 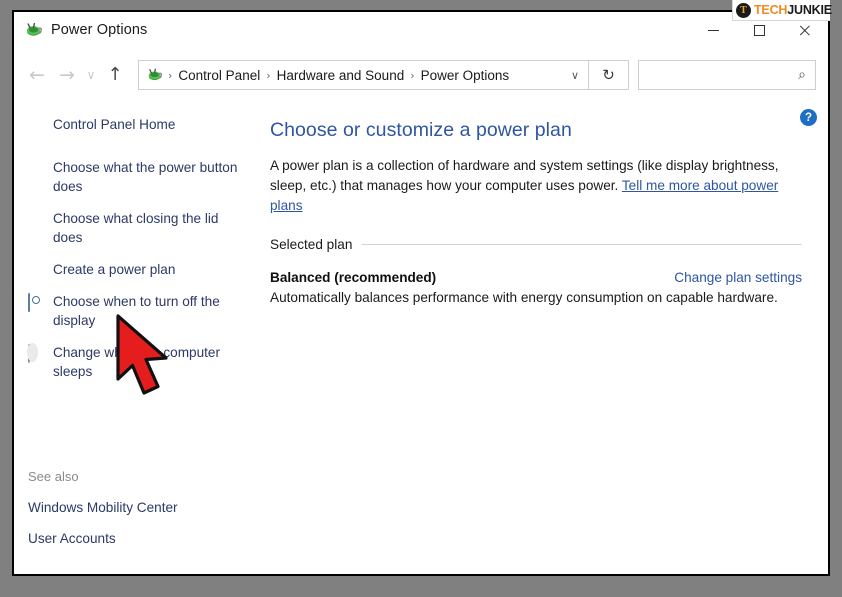 I want to click on breadcrumb-control-panel: Control Panel, so click(x=219, y=75).